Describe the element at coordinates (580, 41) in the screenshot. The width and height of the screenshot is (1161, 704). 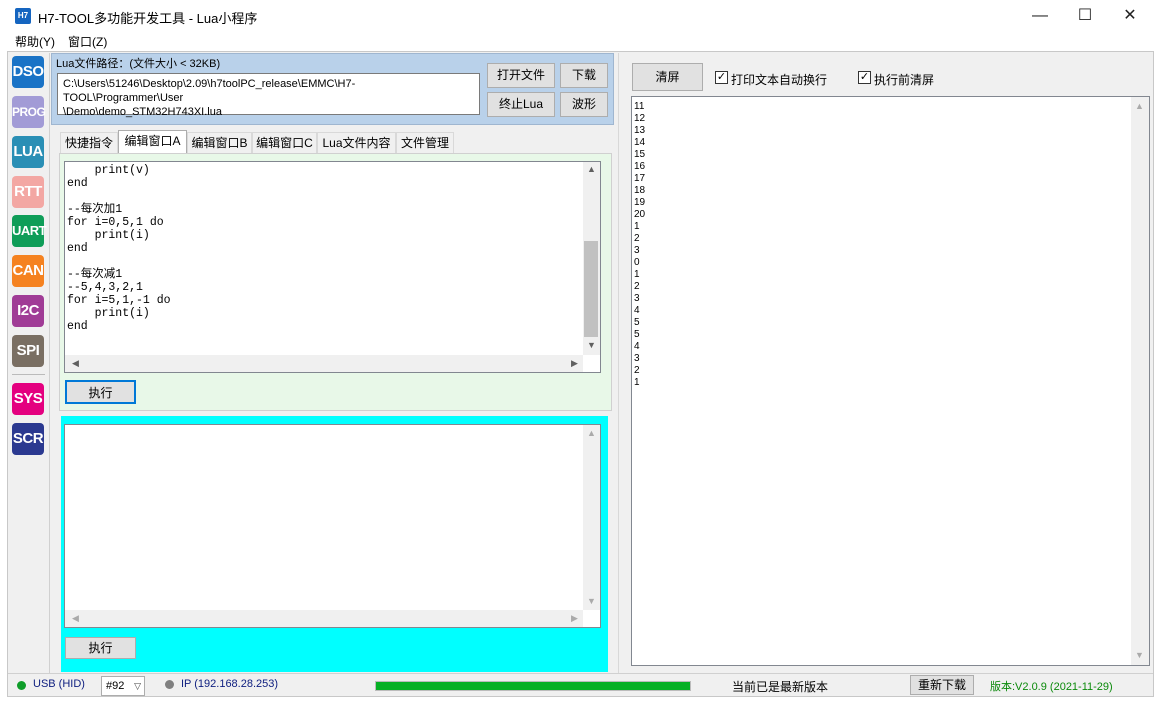
I see `menu-bar` at that location.